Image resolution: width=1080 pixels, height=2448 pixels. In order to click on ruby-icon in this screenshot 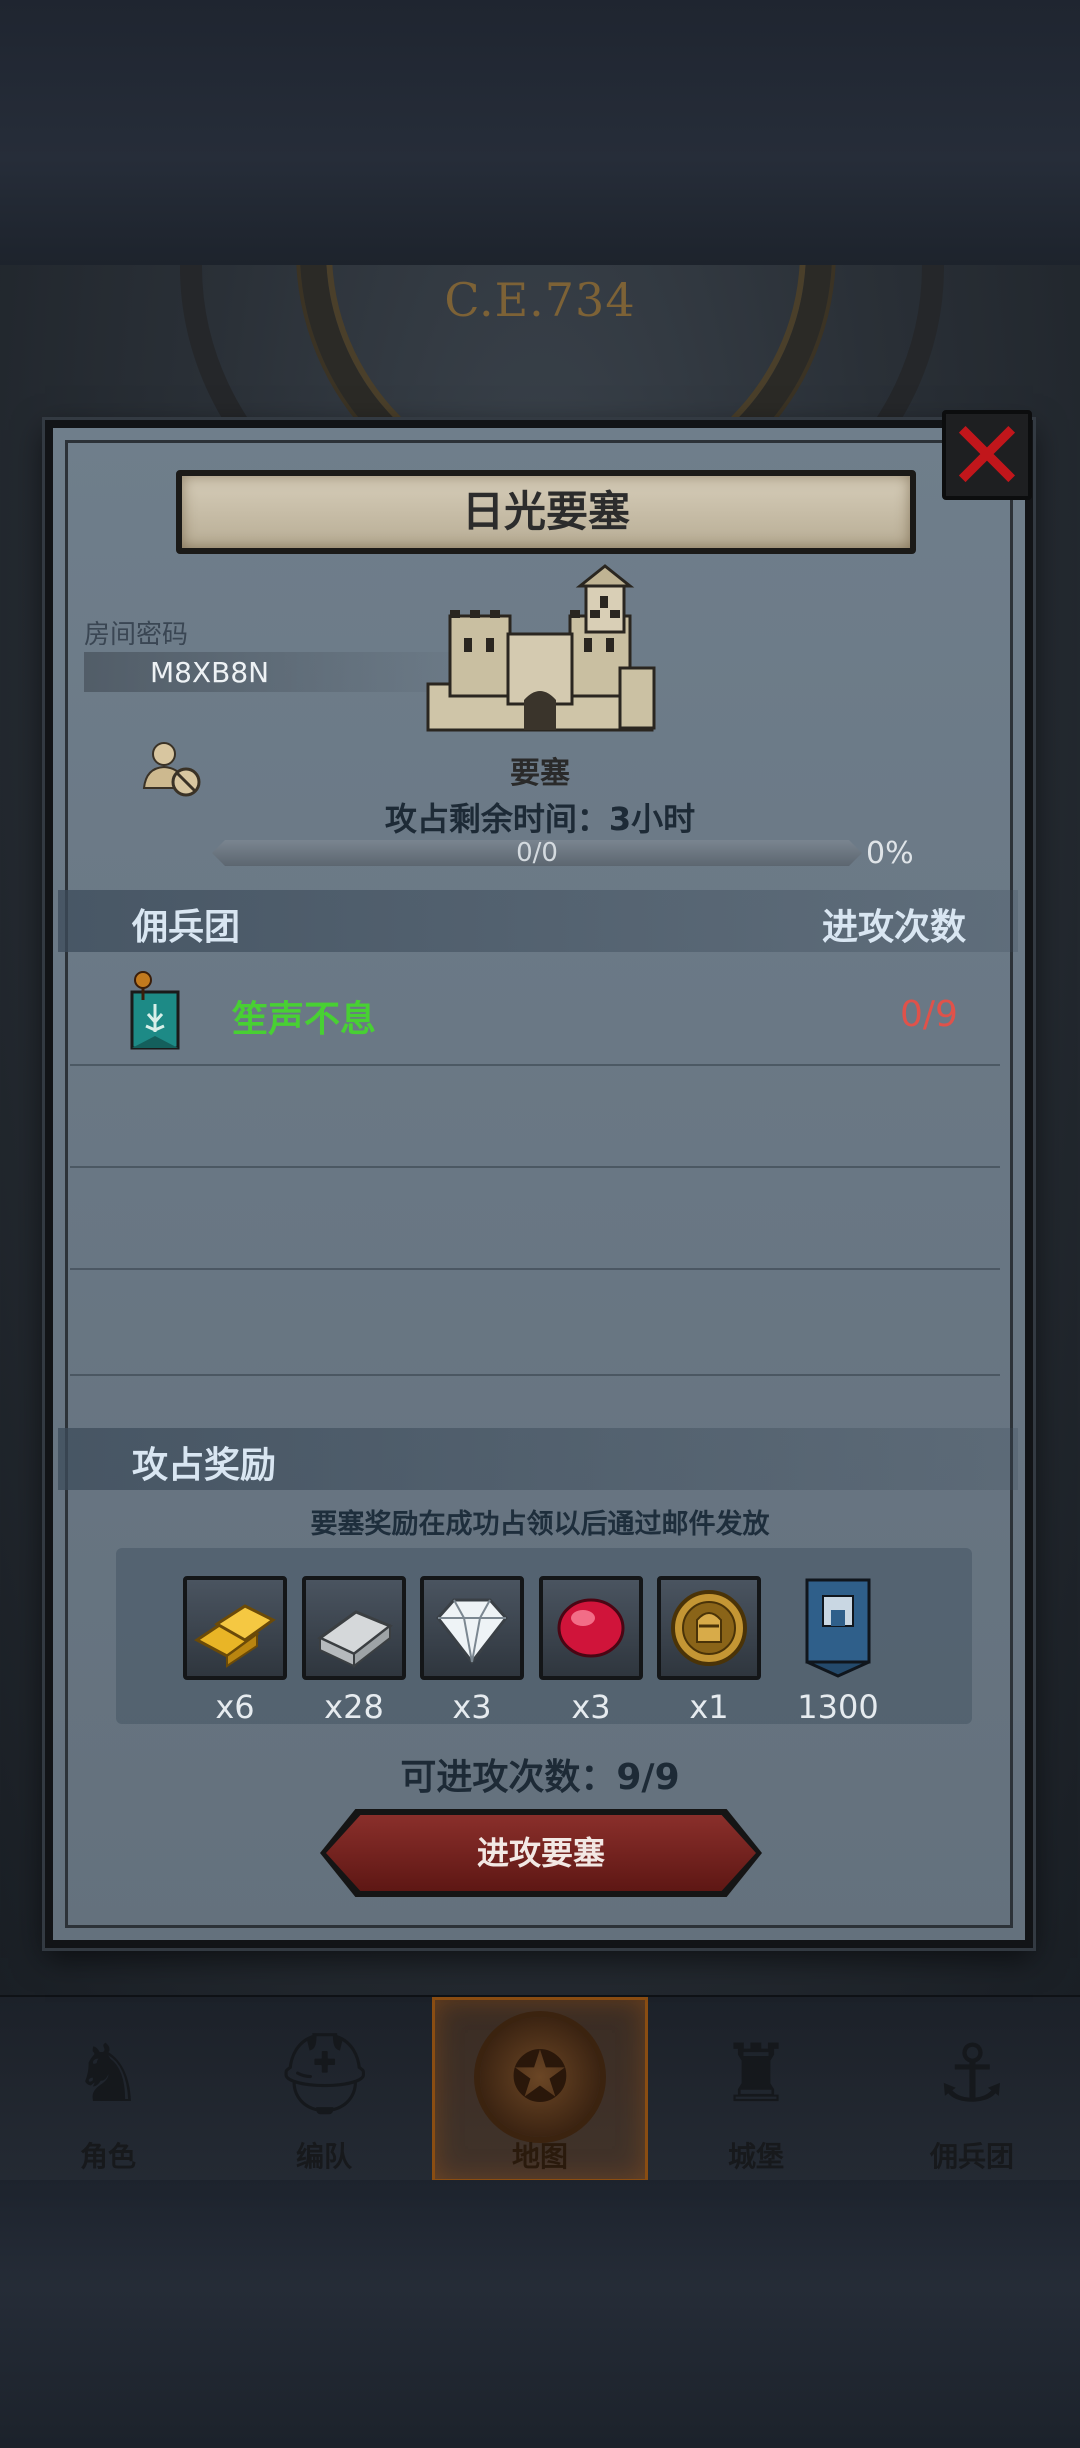, I will do `click(591, 1628)`.